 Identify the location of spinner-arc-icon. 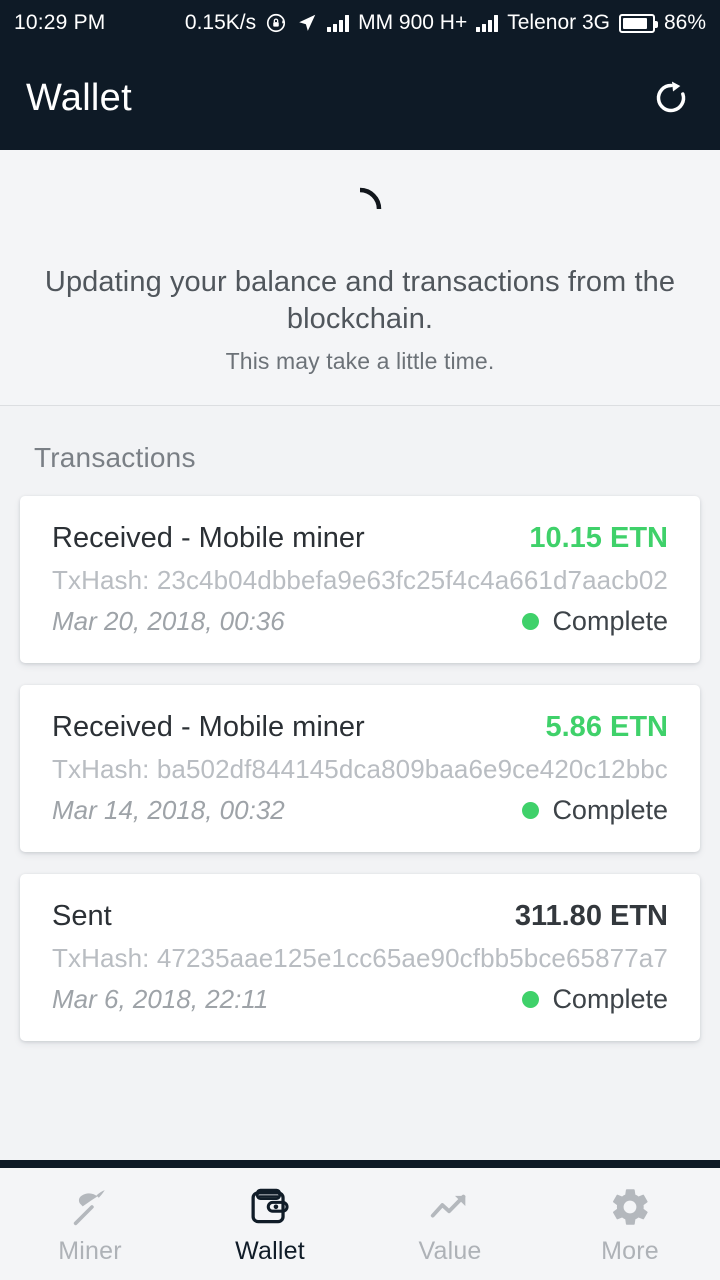
(360, 209).